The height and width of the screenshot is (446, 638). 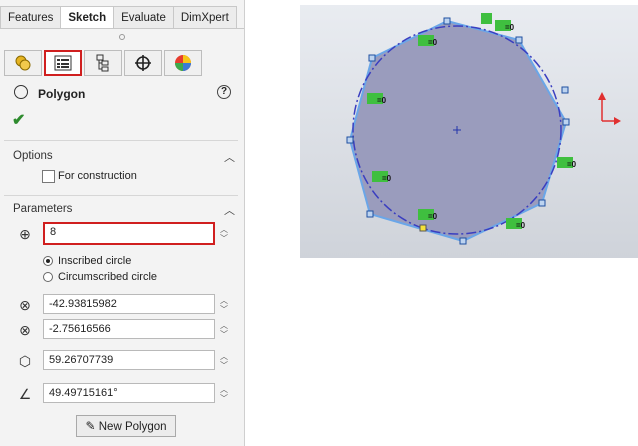 What do you see at coordinates (25, 394) in the screenshot?
I see `angle-icon: ∠` at bounding box center [25, 394].